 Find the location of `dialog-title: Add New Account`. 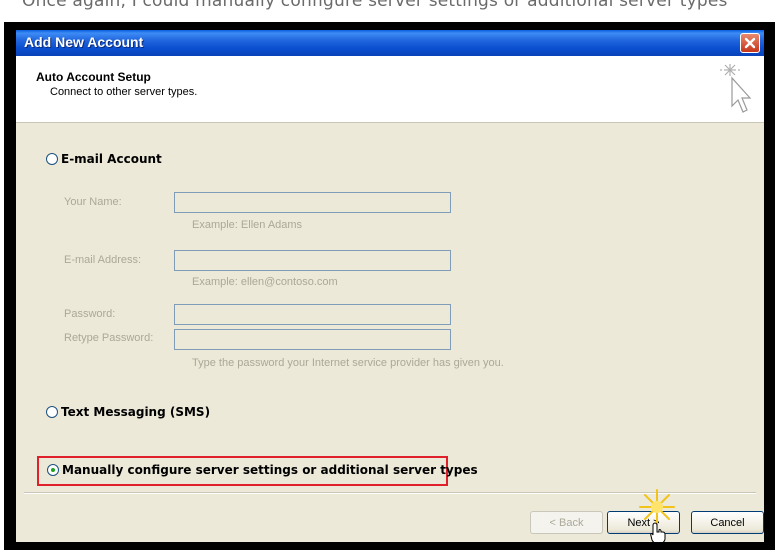

dialog-title: Add New Account is located at coordinates (84, 42).